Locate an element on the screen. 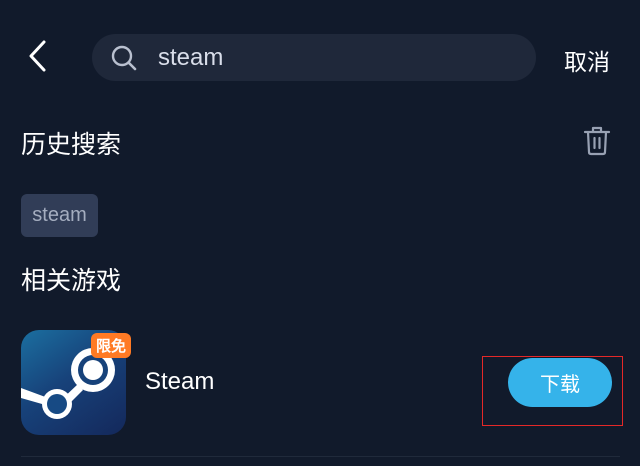  free-badge: 限免 is located at coordinates (111, 345).